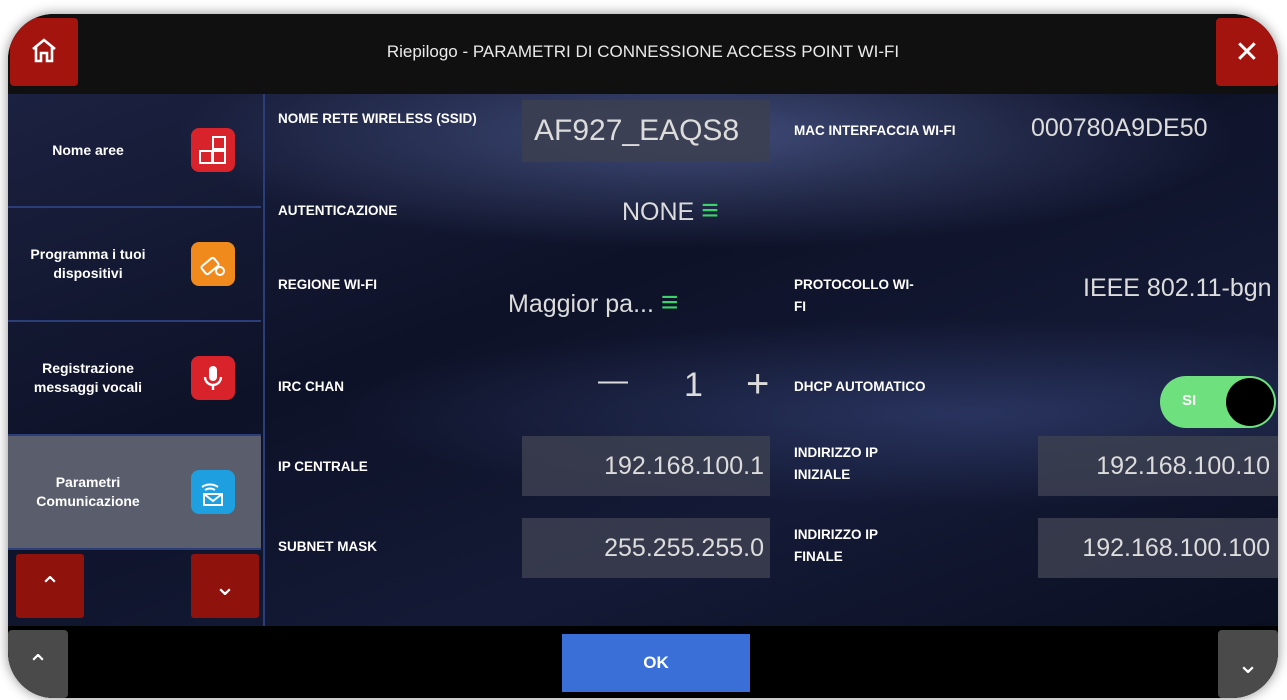 This screenshot has height=700, width=1287. I want to click on sidebar-item-registrazione: Registrazione messaggi vocali, so click(134, 379).